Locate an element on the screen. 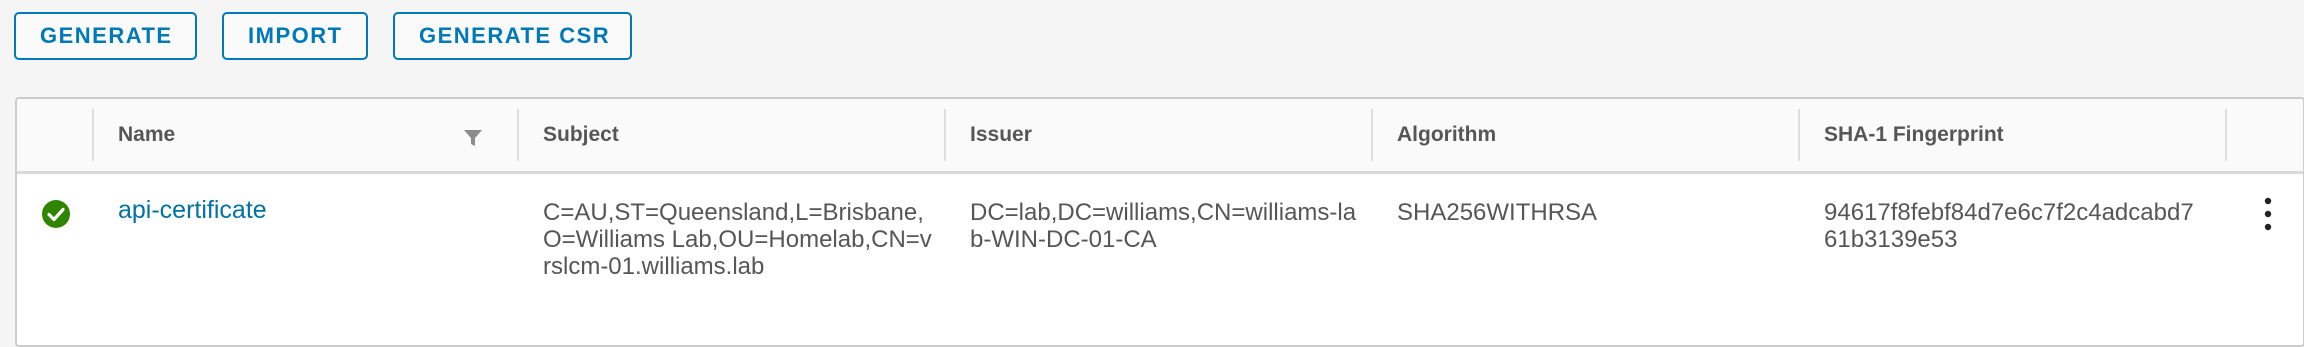 This screenshot has width=2304, height=347. generate-csr-button: GENERATE CSR is located at coordinates (512, 36).